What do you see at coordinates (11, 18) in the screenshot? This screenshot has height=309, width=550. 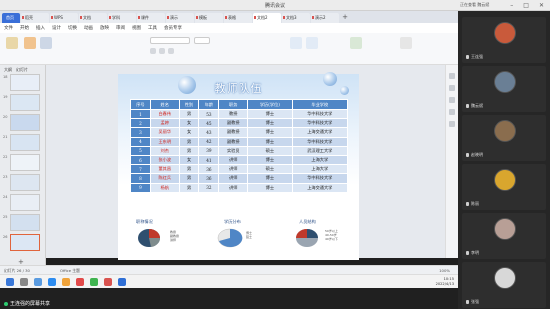 I see `tab-home: 首页` at bounding box center [11, 18].